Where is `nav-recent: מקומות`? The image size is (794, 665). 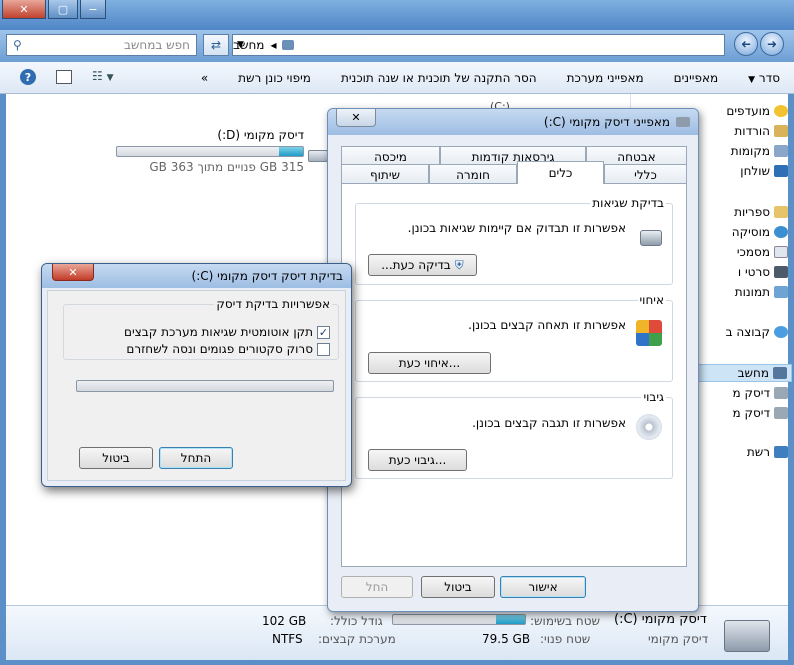
nav-recent: מקומות is located at coordinates (759, 151).